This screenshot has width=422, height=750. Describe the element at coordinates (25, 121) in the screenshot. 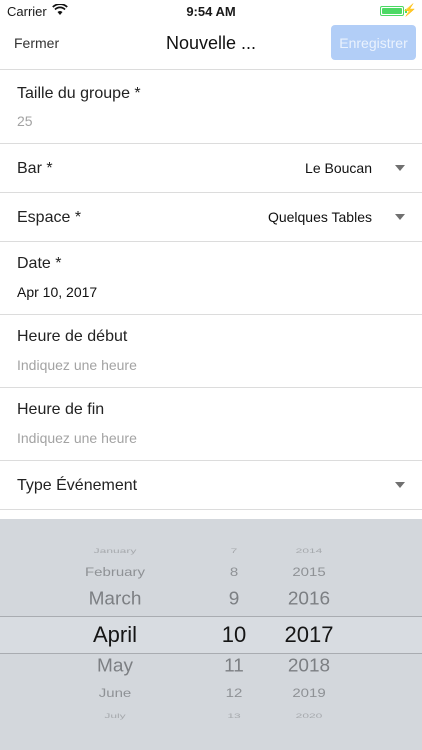

I see `group-size-input: 25` at that location.